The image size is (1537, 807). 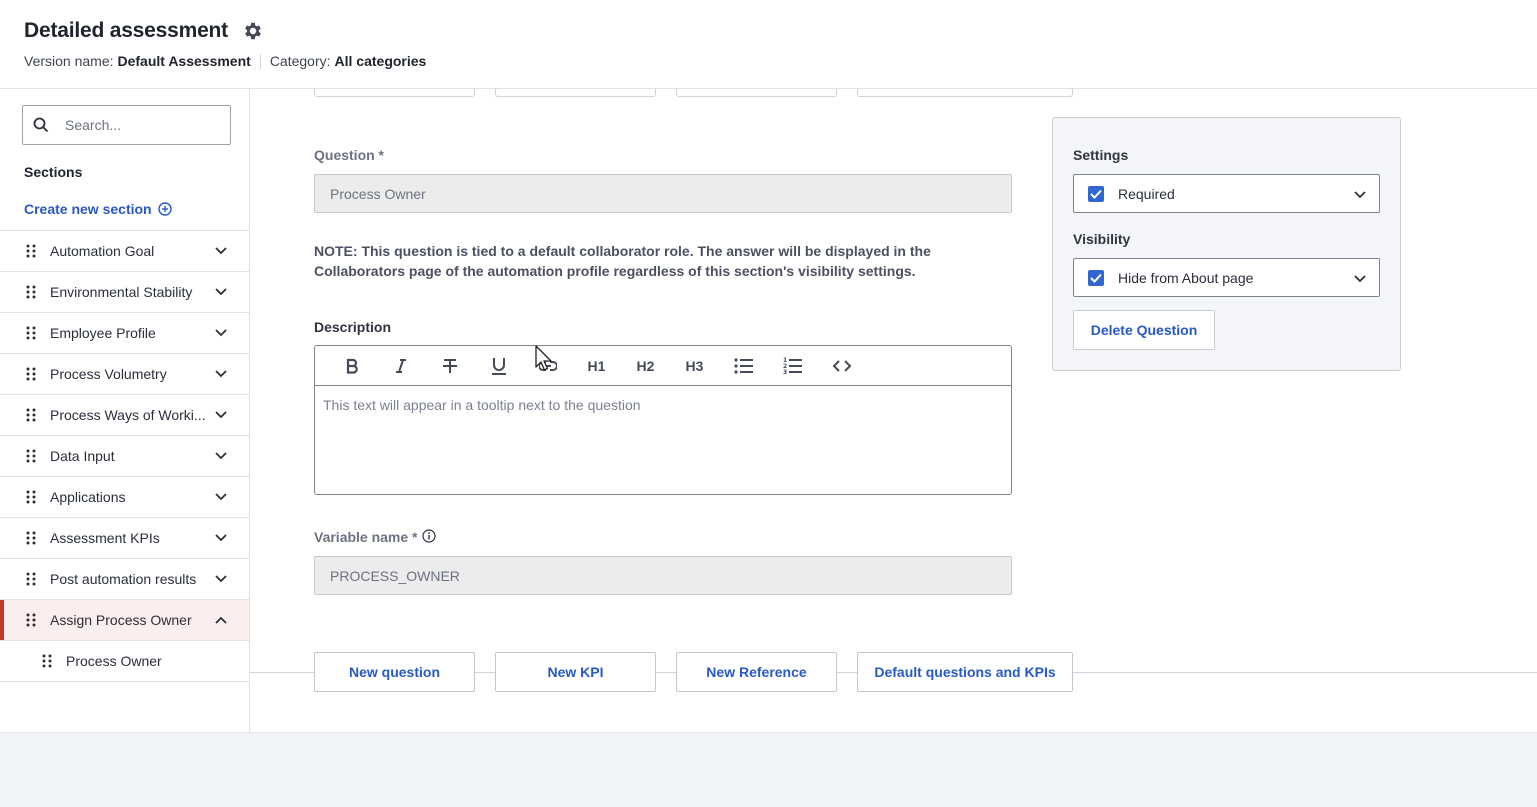 I want to click on sidebar-item-process-volumetry: Process Volumetry, so click(x=124, y=373).